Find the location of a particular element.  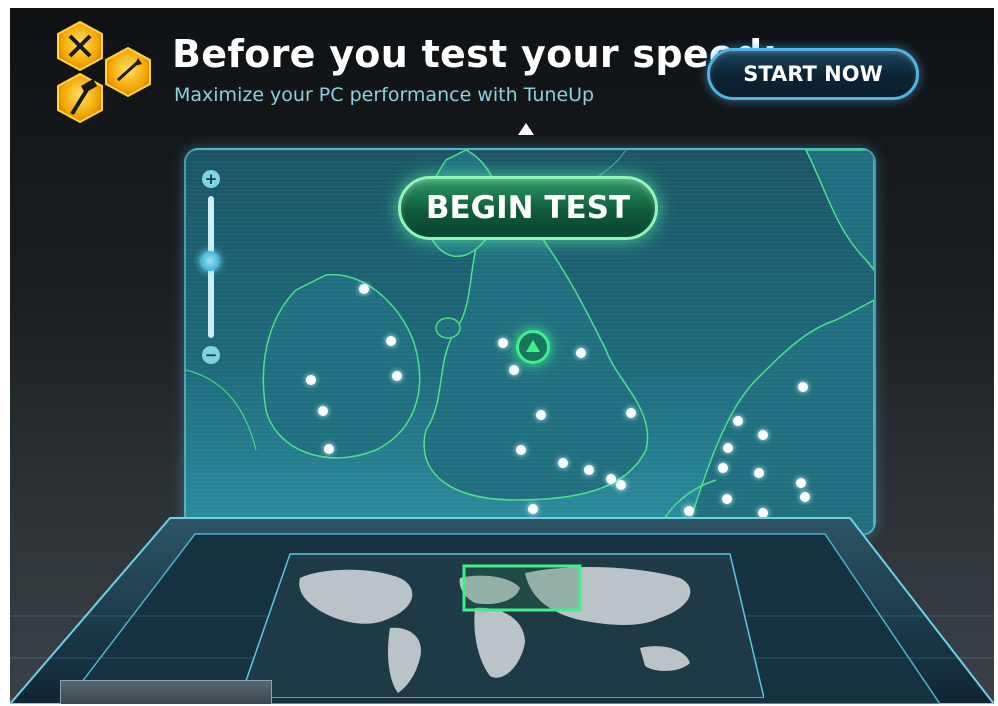

begin-test-button: BEGIN TEST is located at coordinates (528, 208).